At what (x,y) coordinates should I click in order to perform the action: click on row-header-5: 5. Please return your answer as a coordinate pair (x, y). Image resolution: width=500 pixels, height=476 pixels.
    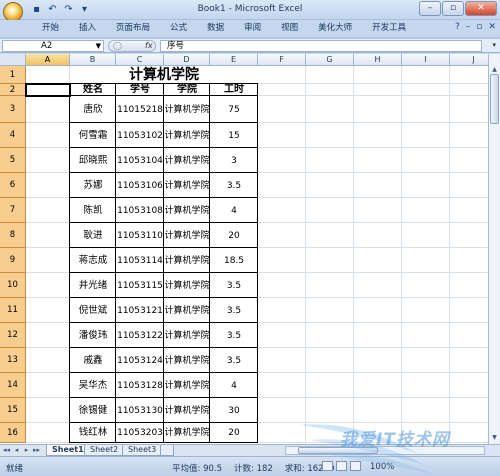
    Looking at the image, I should click on (13, 160).